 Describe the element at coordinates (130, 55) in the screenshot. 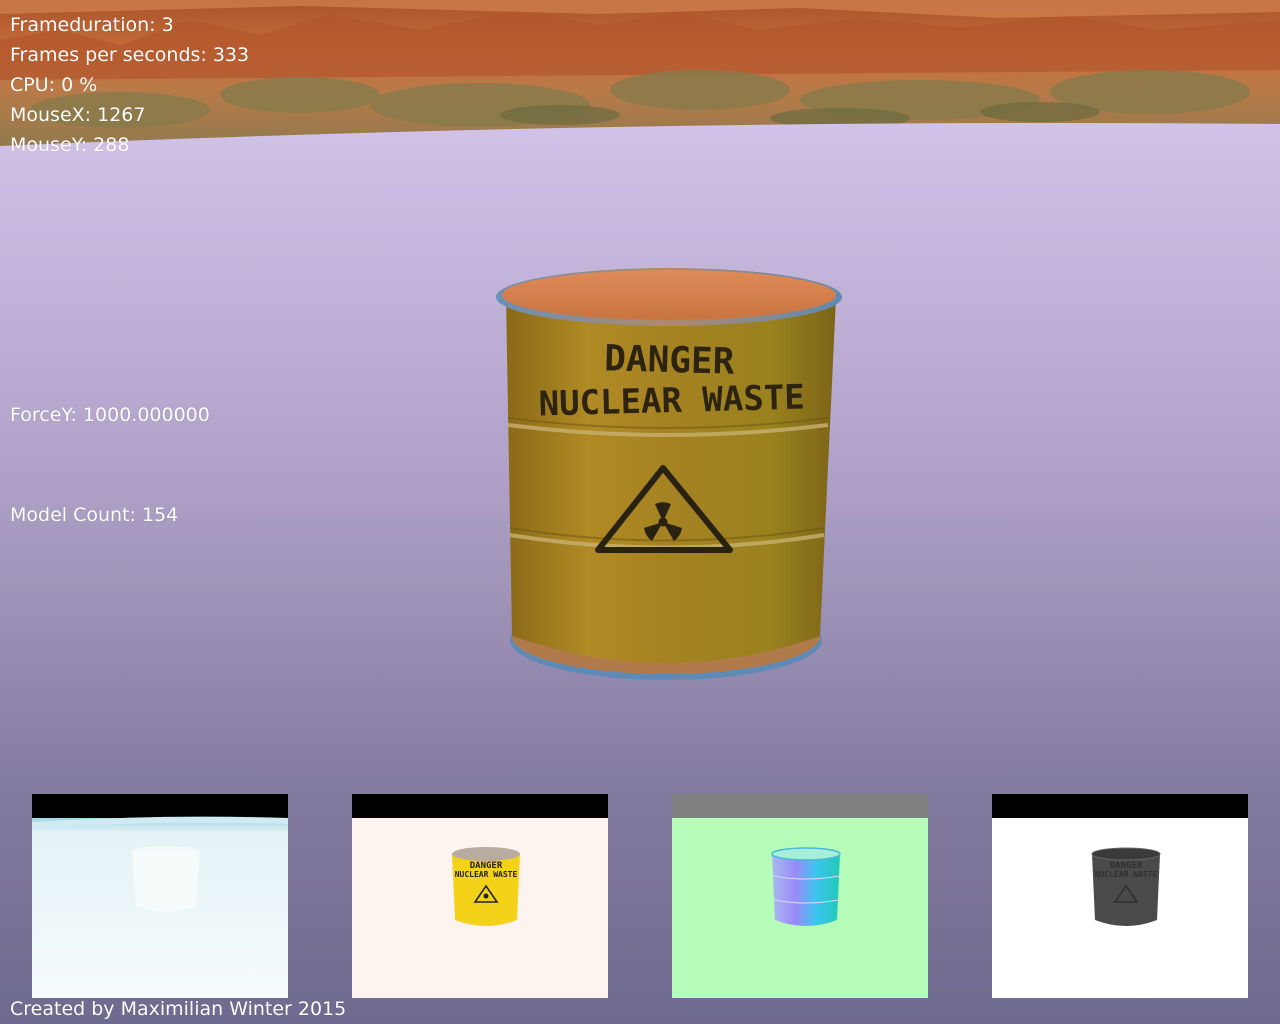

I see `fps-label: Frames per seconds: 333` at that location.